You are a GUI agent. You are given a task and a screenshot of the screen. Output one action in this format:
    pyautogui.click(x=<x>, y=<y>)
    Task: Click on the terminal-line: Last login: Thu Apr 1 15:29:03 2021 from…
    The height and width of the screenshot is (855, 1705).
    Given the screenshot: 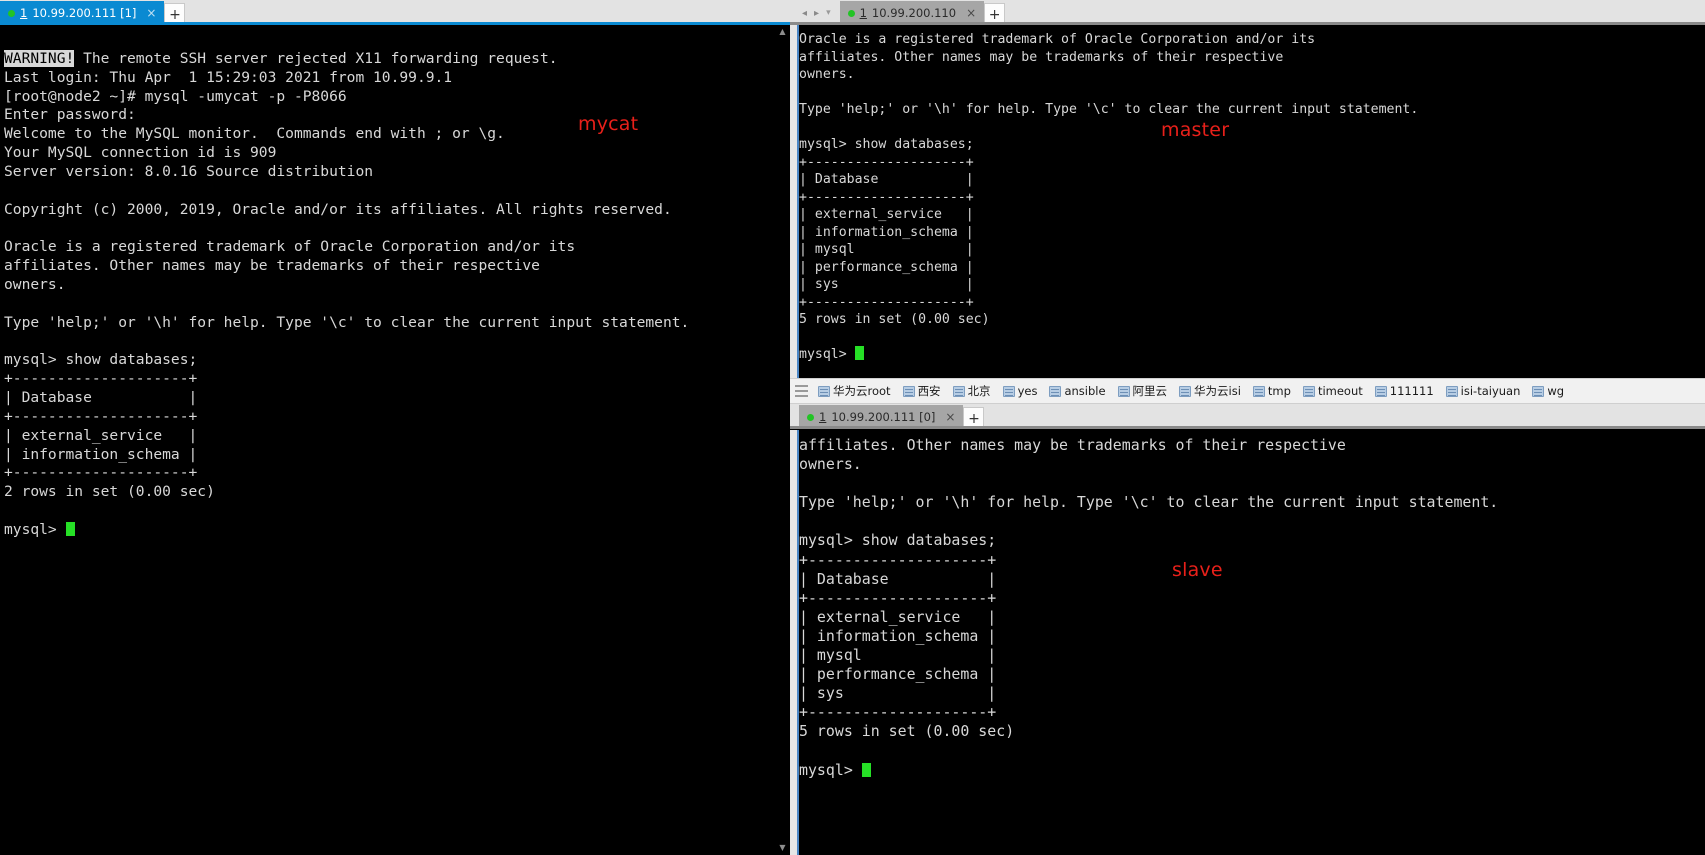 What is the action you would take?
    pyautogui.click(x=228, y=77)
    